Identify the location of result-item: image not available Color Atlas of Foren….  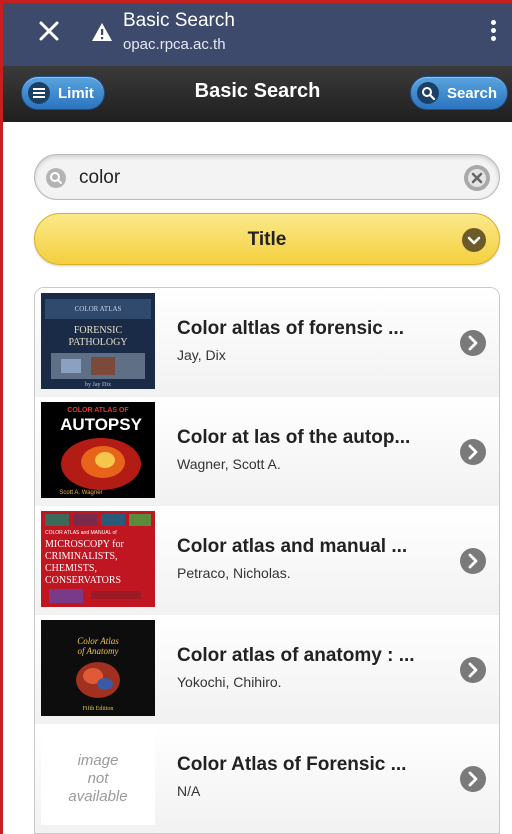
(267, 778).